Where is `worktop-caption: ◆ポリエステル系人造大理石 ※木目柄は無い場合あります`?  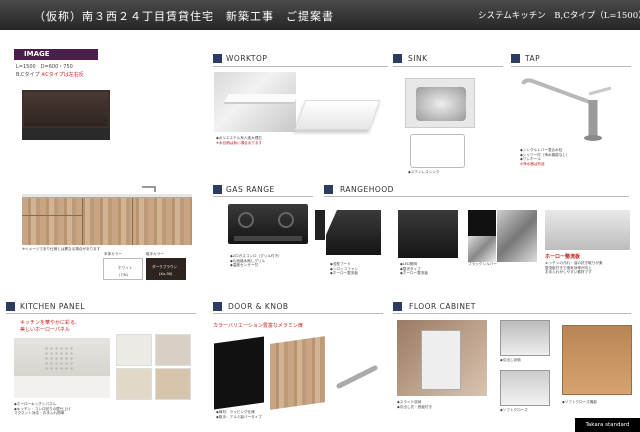
worktop-caption: ◆ポリエステル系人造大理石 ※木目柄は無い場合あります is located at coordinates (239, 140).